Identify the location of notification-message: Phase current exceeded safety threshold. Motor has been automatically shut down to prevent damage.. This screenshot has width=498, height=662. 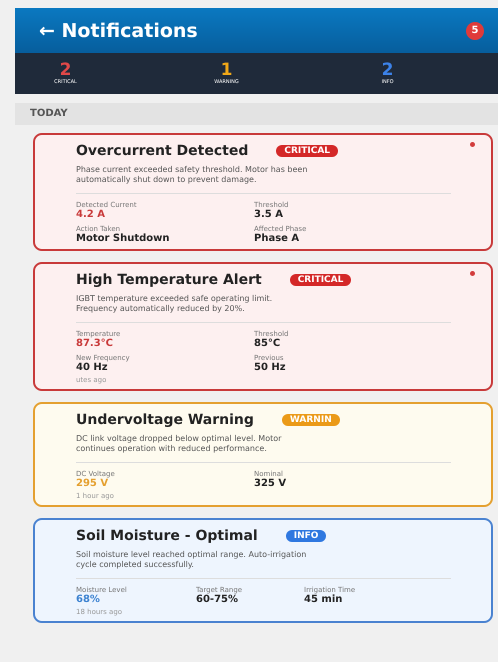
(192, 175).